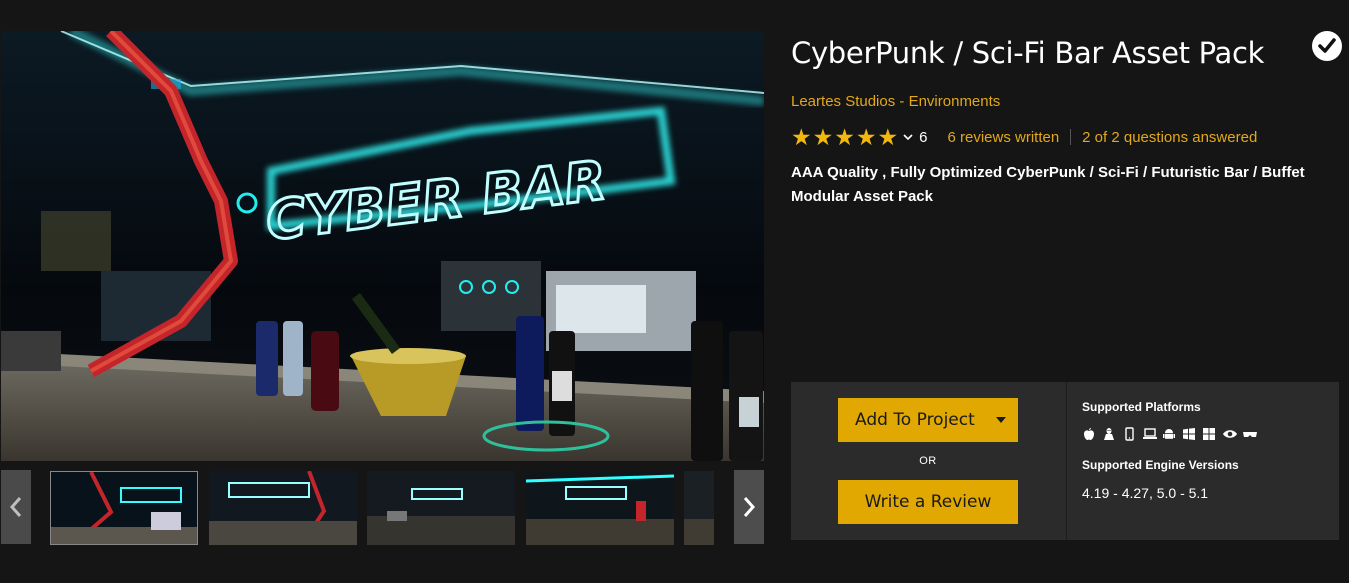 The width and height of the screenshot is (1349, 583). I want to click on windows-icon, so click(1190, 434).